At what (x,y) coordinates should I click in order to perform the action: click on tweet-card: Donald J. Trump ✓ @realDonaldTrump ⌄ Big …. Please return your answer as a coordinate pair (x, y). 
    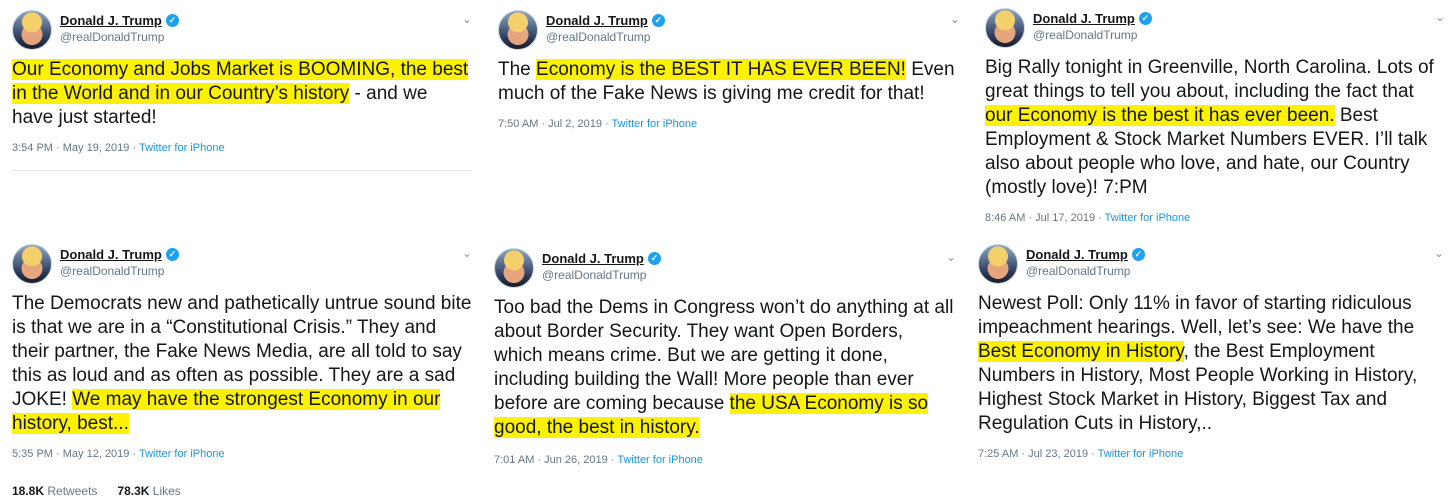
    Looking at the image, I should click on (1215, 120).